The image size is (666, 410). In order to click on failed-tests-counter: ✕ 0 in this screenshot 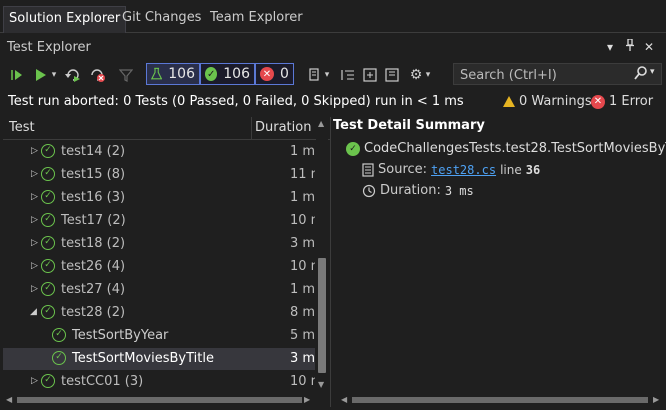, I will do `click(274, 74)`.